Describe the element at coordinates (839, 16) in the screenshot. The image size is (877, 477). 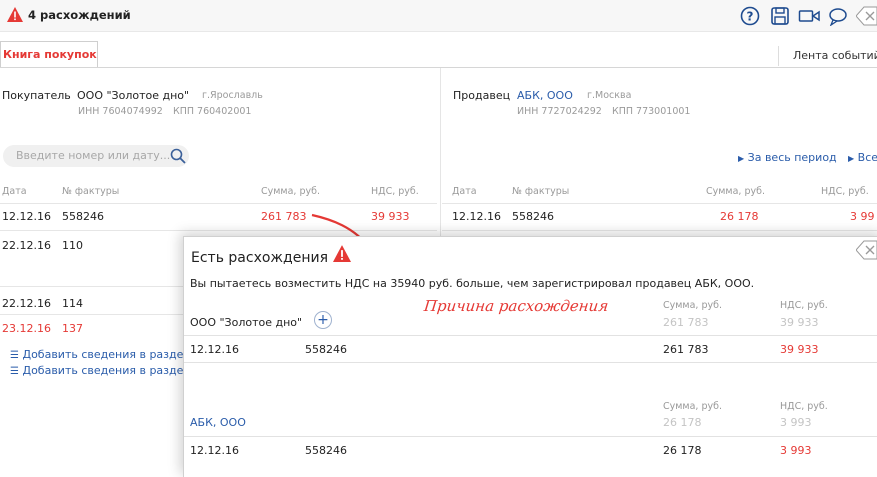
I see `comment-icon` at that location.